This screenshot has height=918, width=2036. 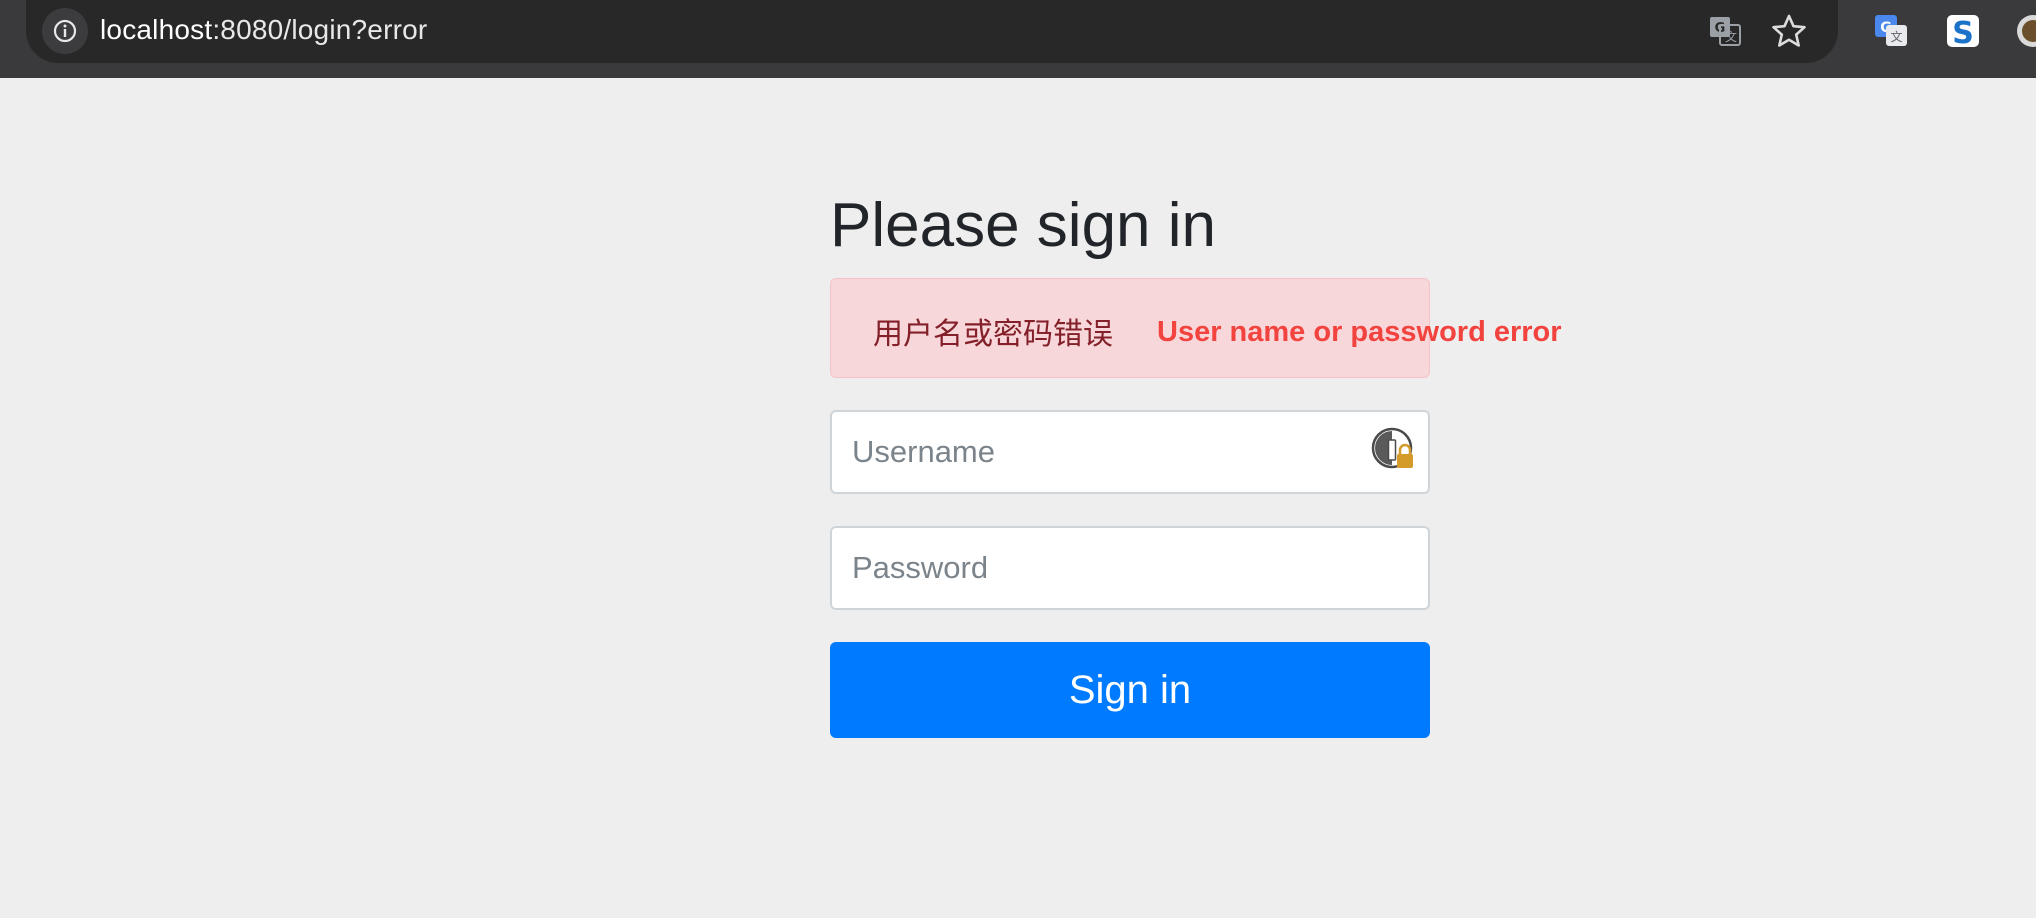 I want to click on google-translate-extension-icon: G 文, so click(x=1891, y=31).